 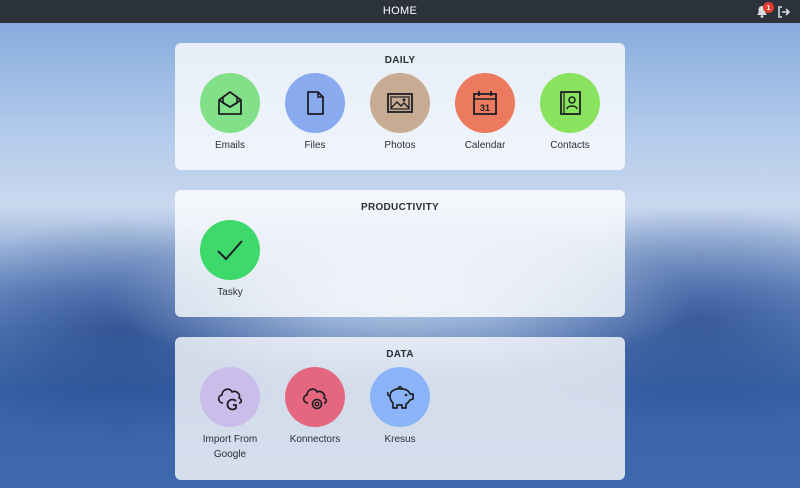 I want to click on app-label: Emails, so click(x=229, y=145).